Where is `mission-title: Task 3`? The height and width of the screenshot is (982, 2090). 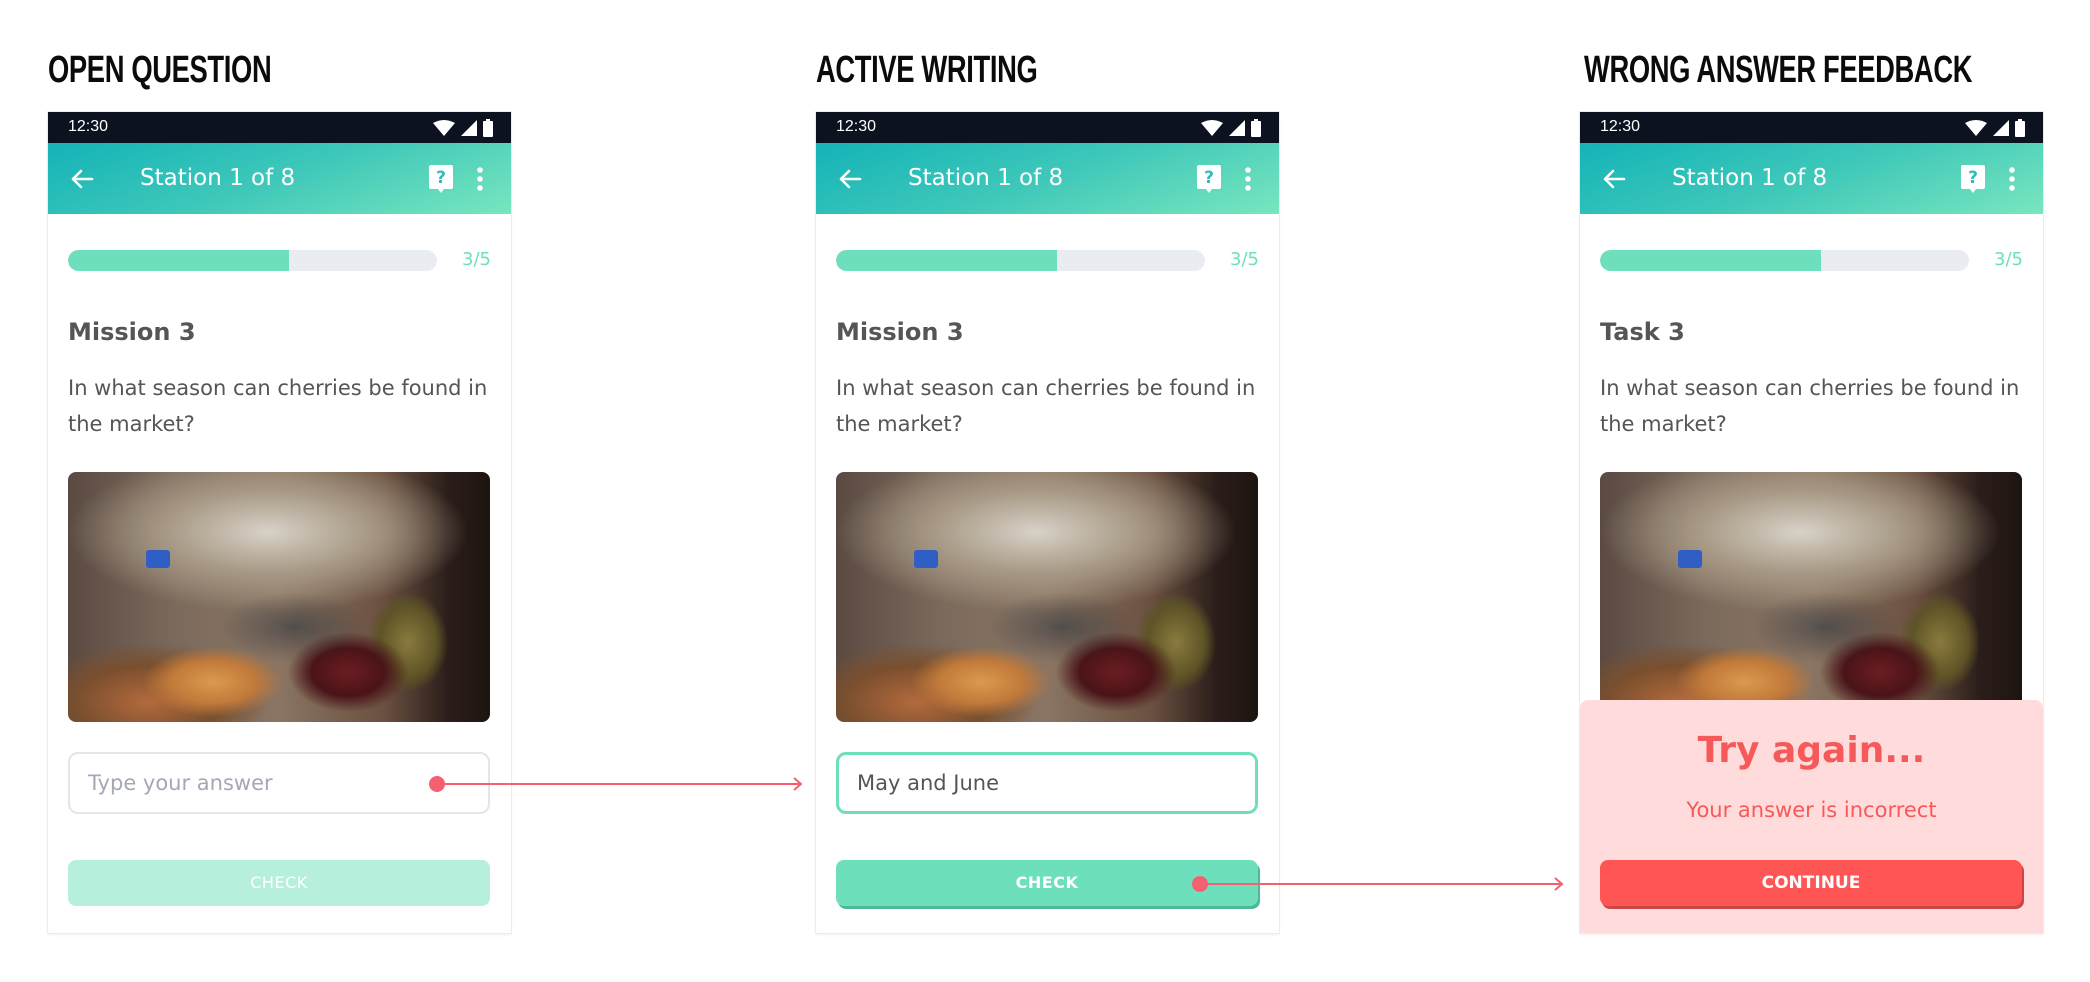 mission-title: Task 3 is located at coordinates (1642, 332).